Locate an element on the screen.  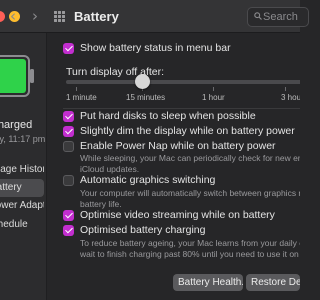
sidebar-item-schedule: Schedule is located at coordinates (22, 225).